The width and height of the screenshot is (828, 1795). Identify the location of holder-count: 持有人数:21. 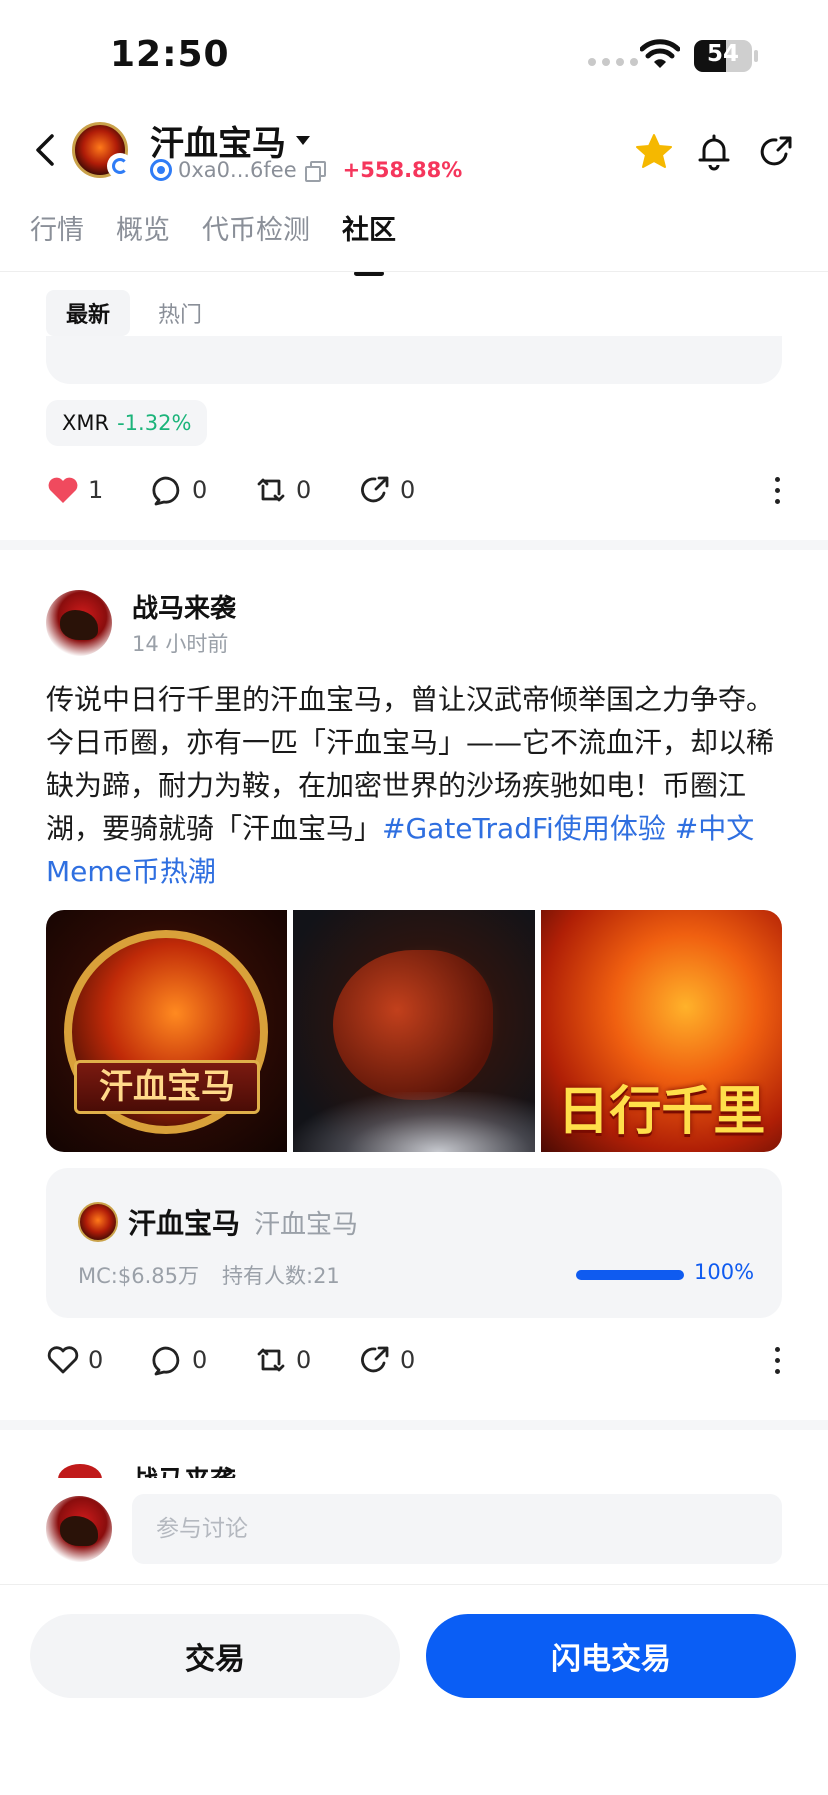
(281, 1276).